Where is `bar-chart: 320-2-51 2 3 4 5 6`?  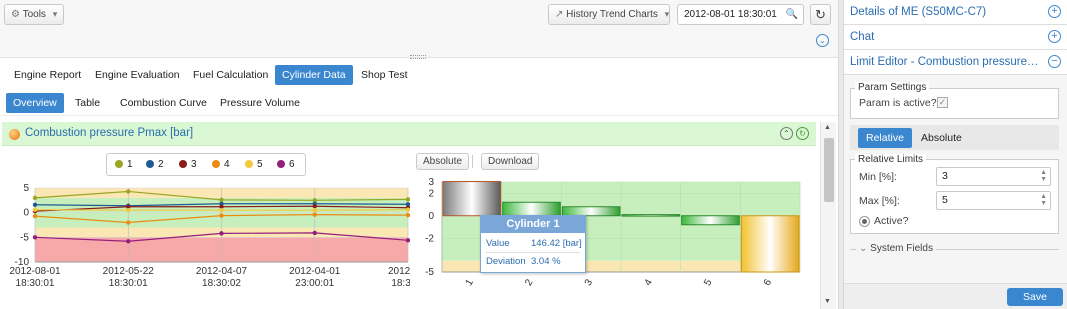
bar-chart: 320-2-51 2 3 4 5 6 is located at coordinates (613, 232).